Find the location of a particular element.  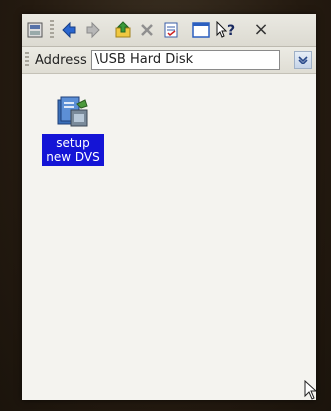

address-grip is located at coordinates (27, 60).